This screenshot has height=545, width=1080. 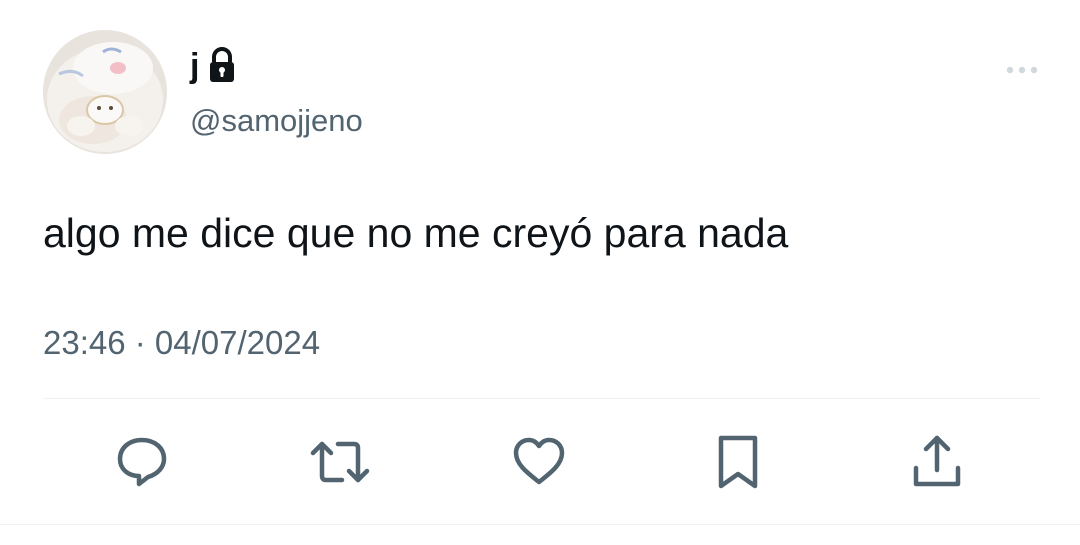 I want to click on avatar-image, so click(x=105, y=92).